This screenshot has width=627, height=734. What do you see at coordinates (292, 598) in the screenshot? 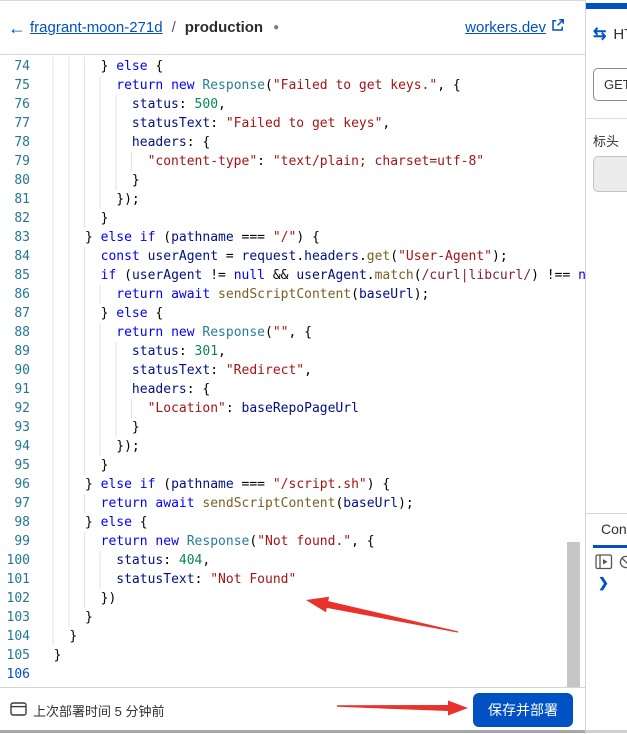
I see `code-line: 102 })` at bounding box center [292, 598].